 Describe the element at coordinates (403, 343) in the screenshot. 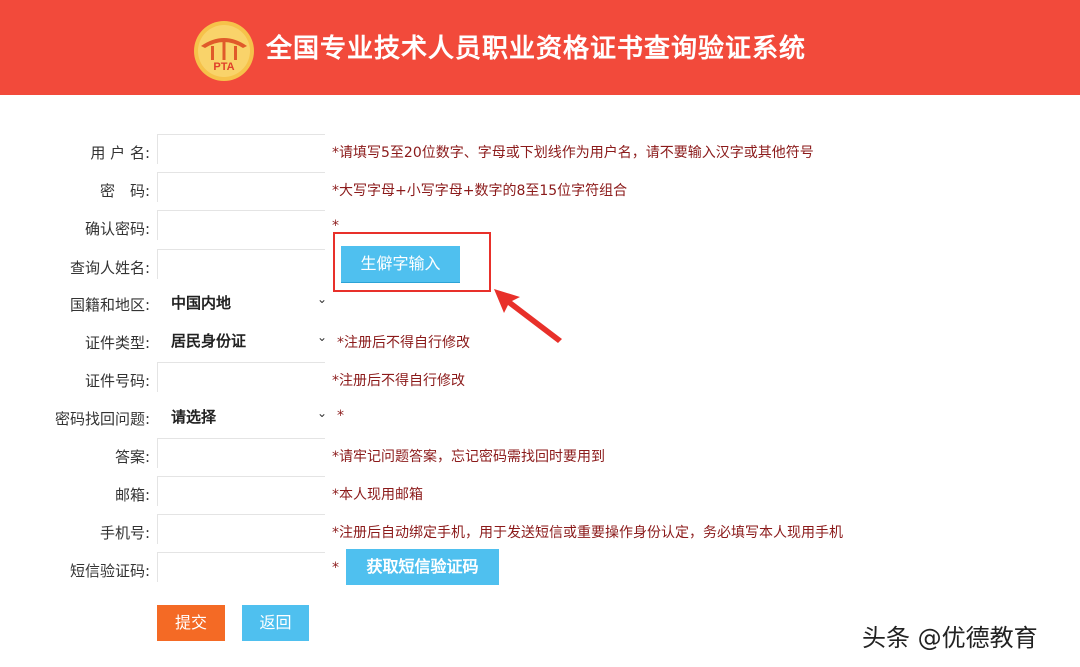

I see `id-type-hint: *注册后不得自行修改` at that location.